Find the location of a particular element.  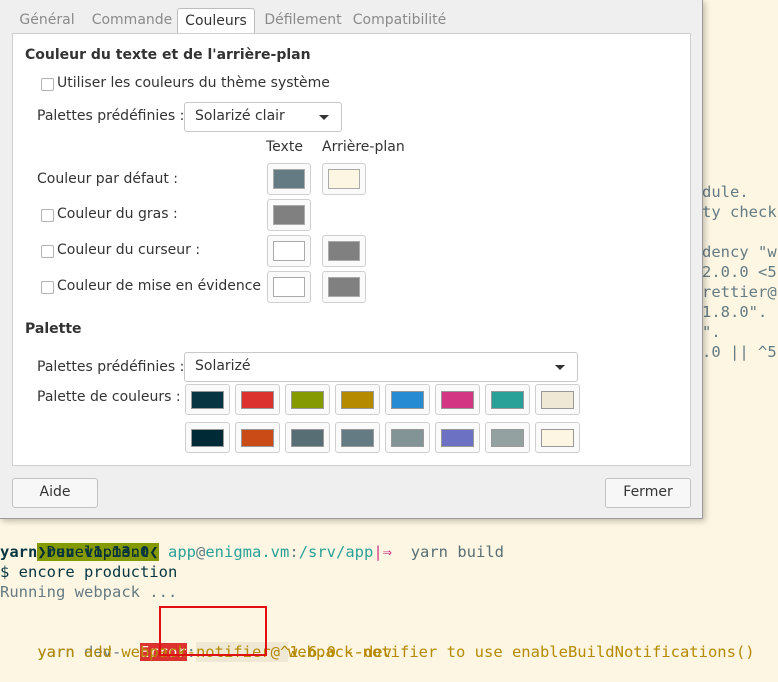

default-color-label: Couleur par défaut : is located at coordinates (108, 179).